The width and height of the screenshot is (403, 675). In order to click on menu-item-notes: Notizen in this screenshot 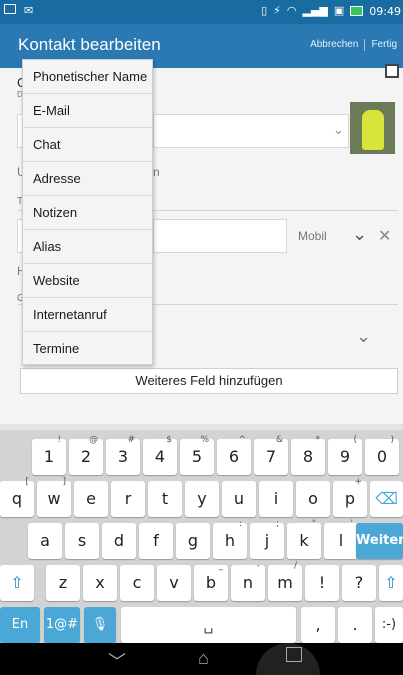, I will do `click(87, 213)`.